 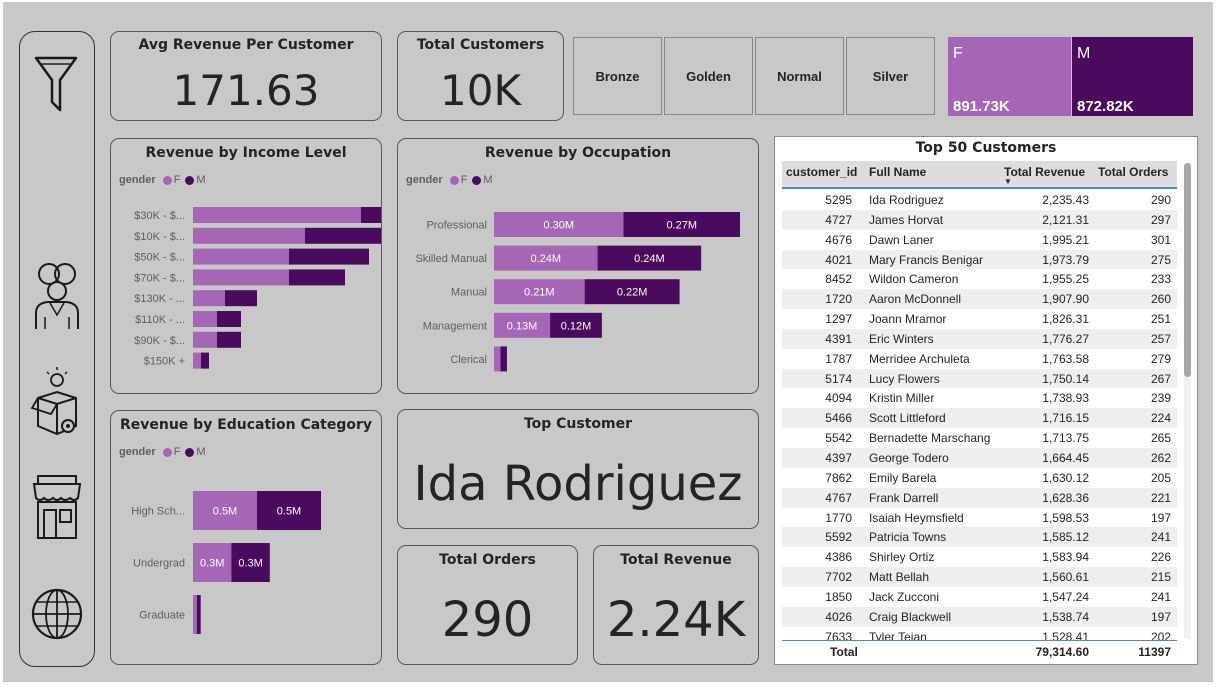 I want to click on cell-customer-id: 1770, so click(x=838, y=517).